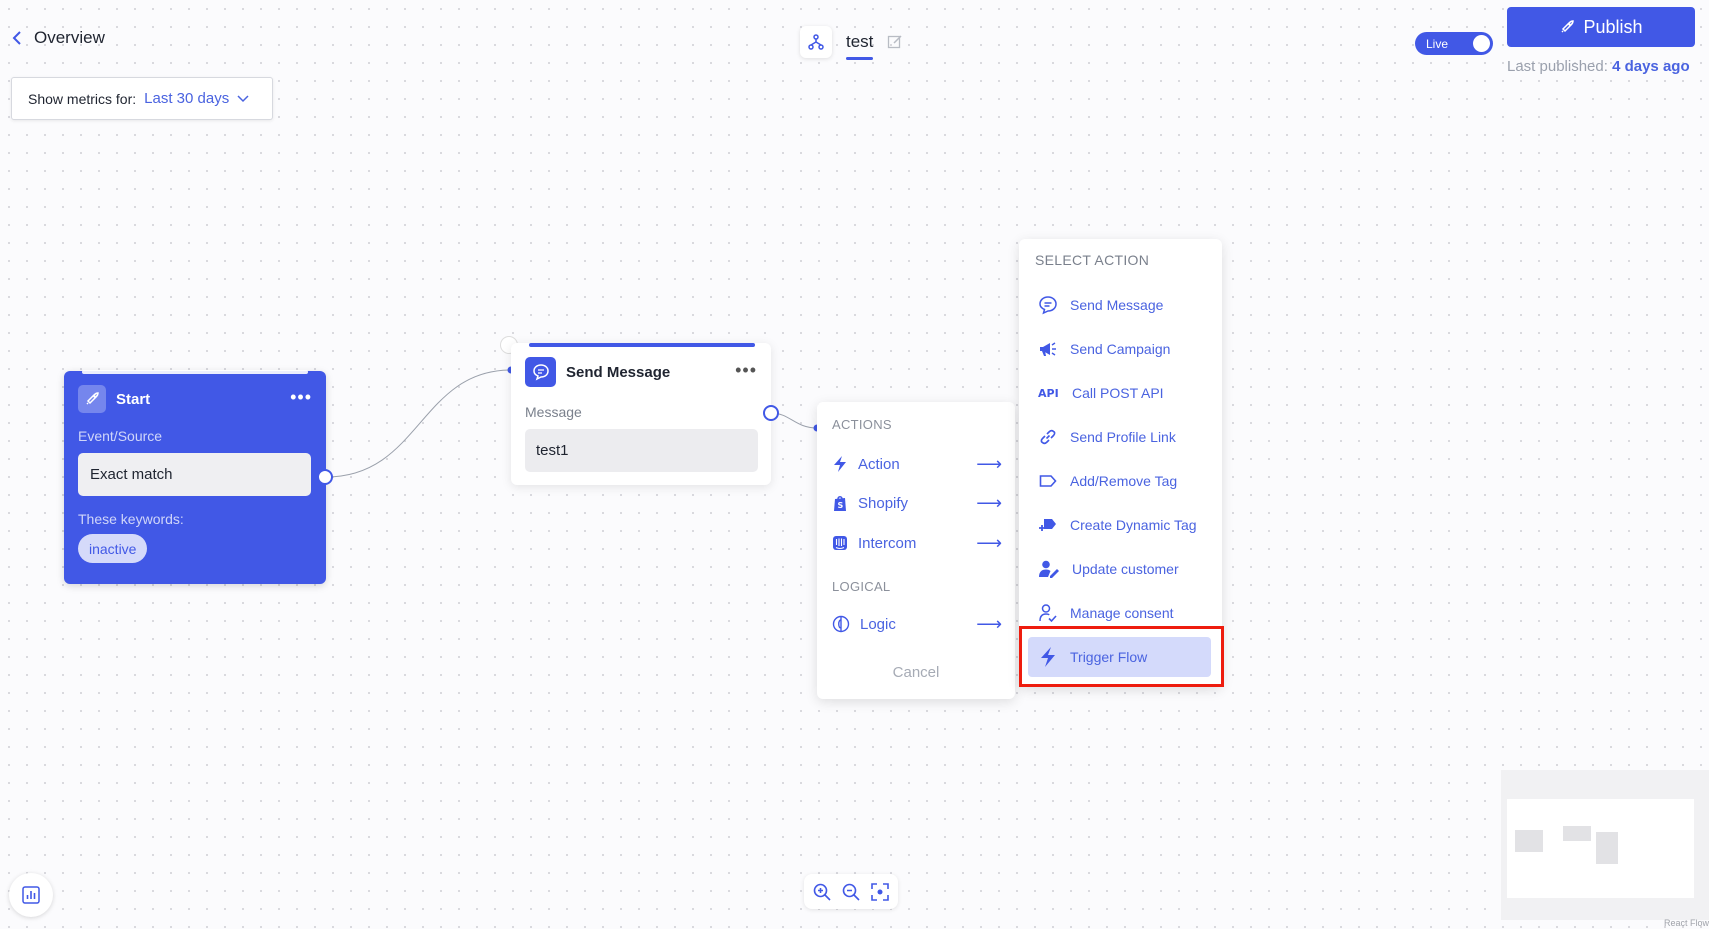  What do you see at coordinates (1437, 43) in the screenshot?
I see `live-label: Live` at bounding box center [1437, 43].